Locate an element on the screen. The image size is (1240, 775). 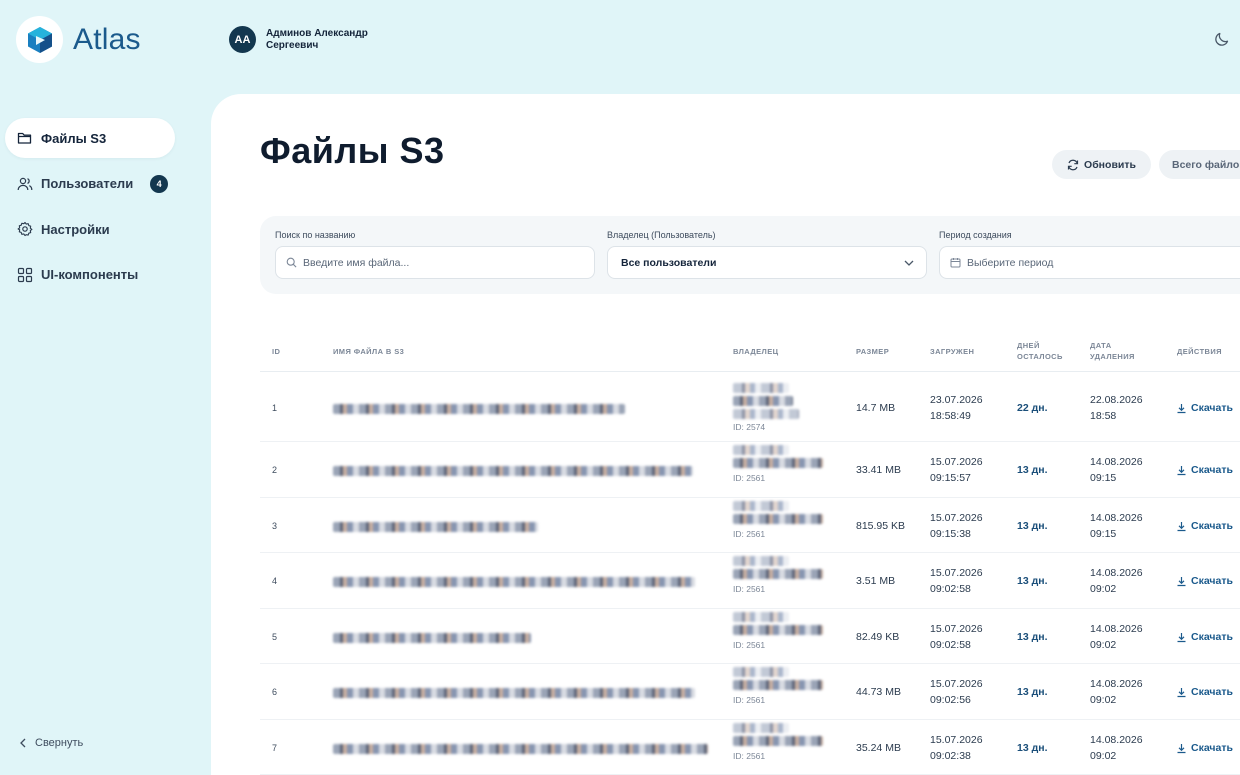
file-size: 815.95 KB is located at coordinates (881, 526).